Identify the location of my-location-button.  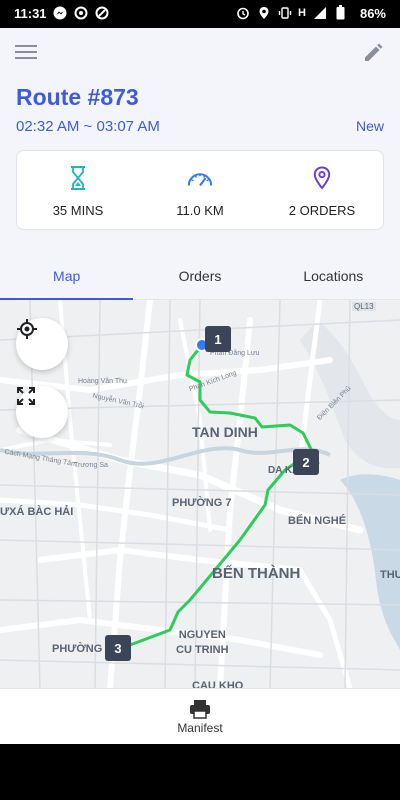
(42, 344).